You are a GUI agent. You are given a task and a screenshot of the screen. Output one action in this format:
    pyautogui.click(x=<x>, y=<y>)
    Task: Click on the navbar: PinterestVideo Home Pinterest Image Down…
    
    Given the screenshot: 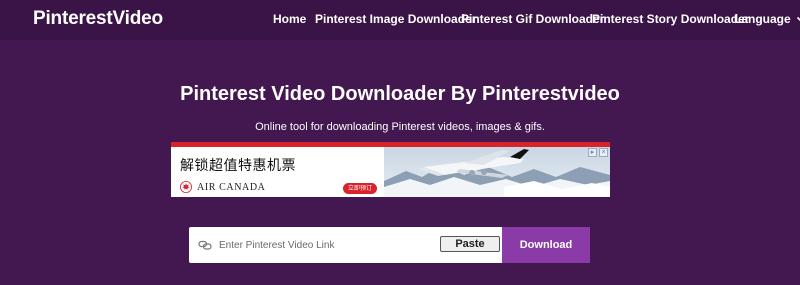 What is the action you would take?
    pyautogui.click(x=400, y=20)
    